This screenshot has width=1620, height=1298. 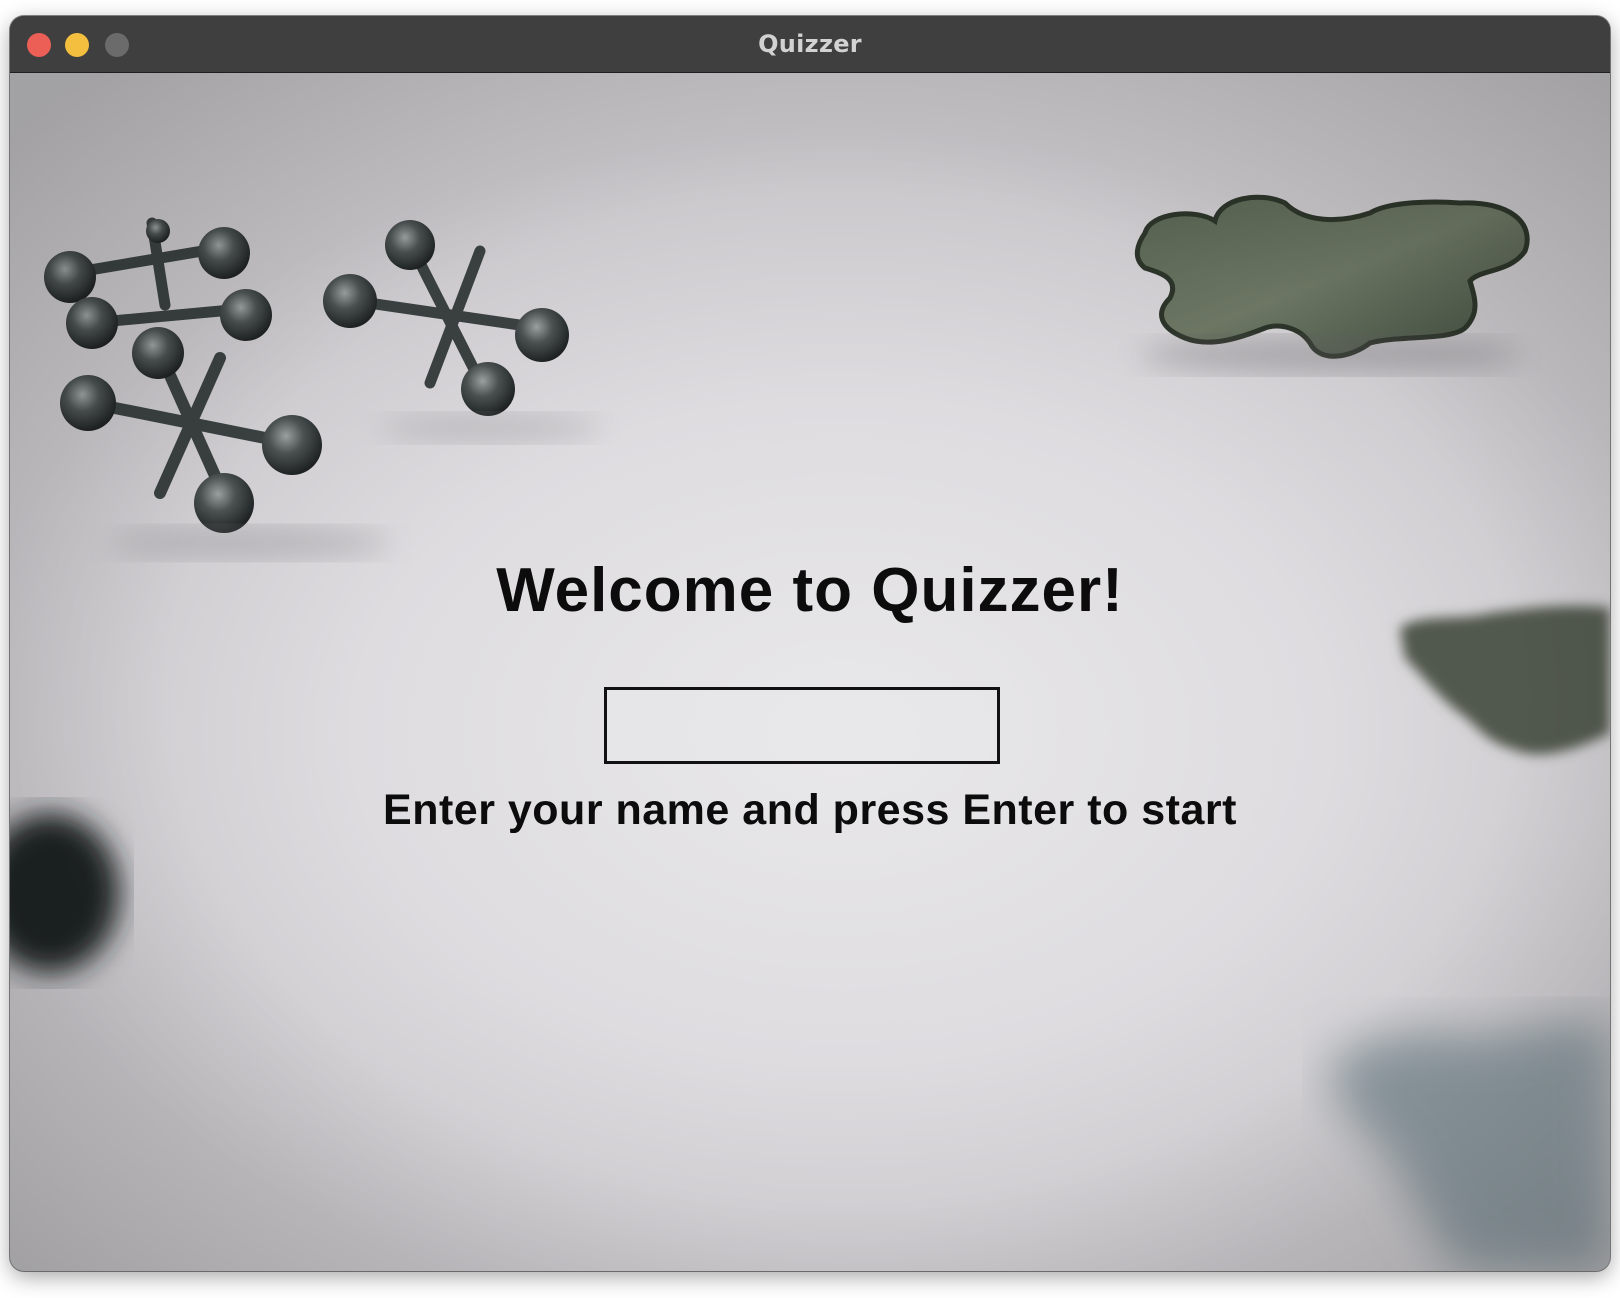 What do you see at coordinates (802, 725) in the screenshot?
I see `player-name-input` at bounding box center [802, 725].